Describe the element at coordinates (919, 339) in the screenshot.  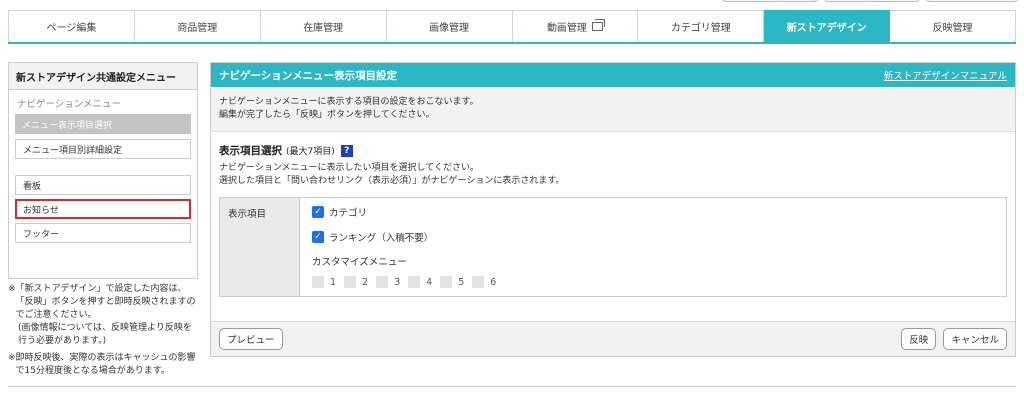
I see `apply-button: 反映` at that location.